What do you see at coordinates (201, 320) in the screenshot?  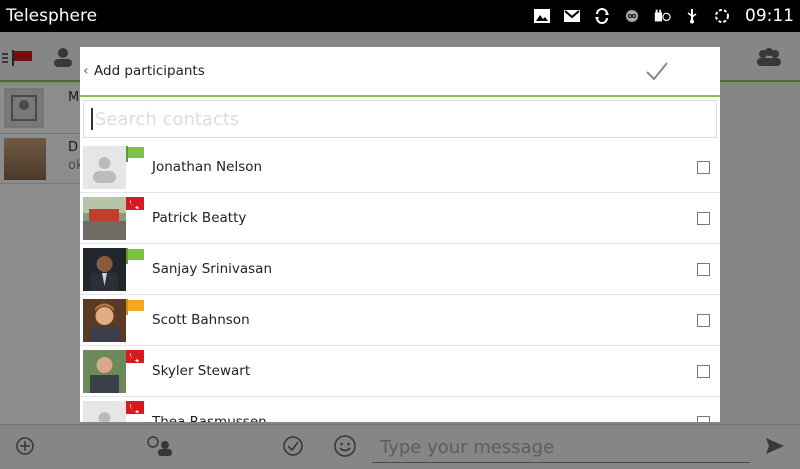 I see `contact-name: Scott Bahnson` at bounding box center [201, 320].